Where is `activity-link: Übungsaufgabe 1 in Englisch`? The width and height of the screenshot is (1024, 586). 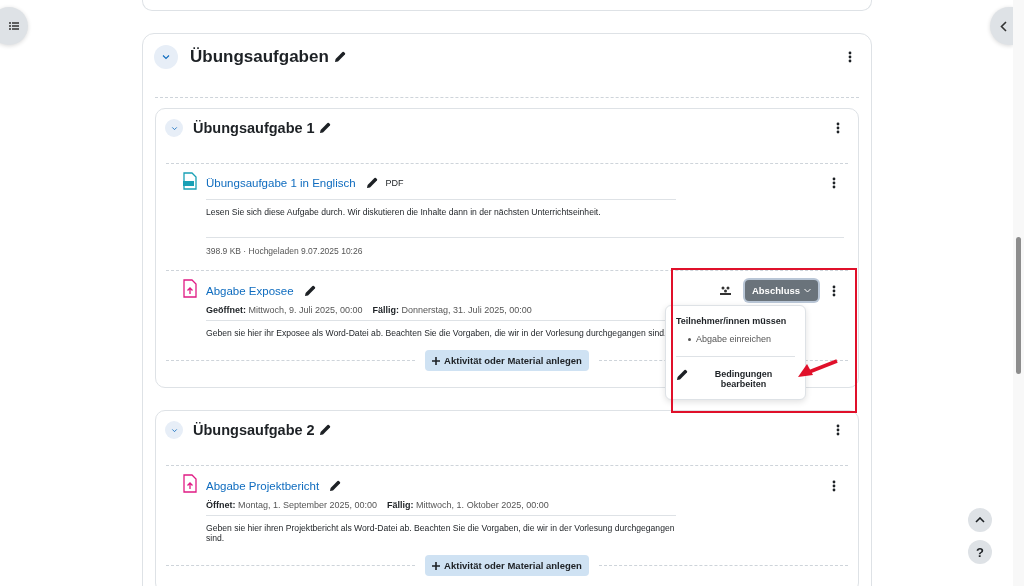 activity-link: Übungsaufgabe 1 in Englisch is located at coordinates (281, 183).